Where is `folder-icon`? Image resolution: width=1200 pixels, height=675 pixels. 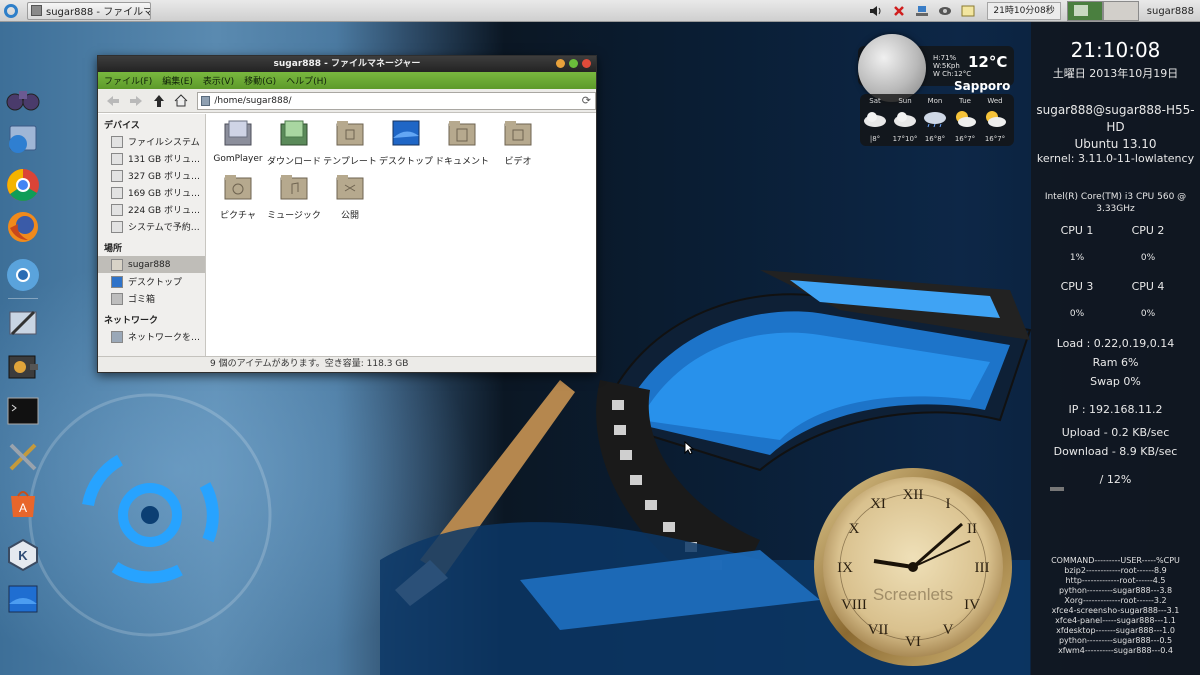 folder-icon is located at coordinates (206, 100).